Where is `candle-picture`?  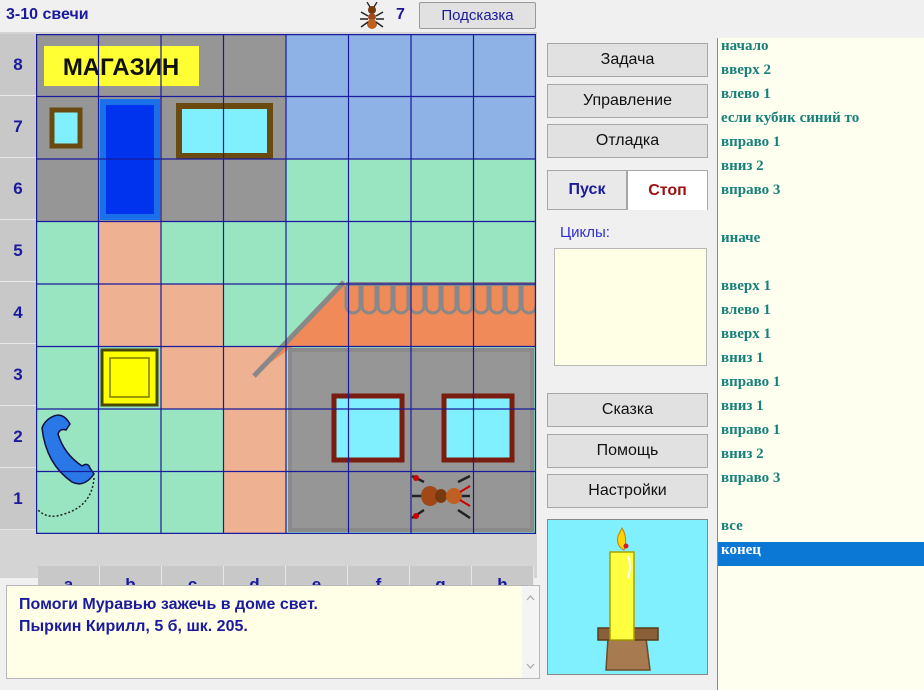
candle-picture is located at coordinates (627, 597).